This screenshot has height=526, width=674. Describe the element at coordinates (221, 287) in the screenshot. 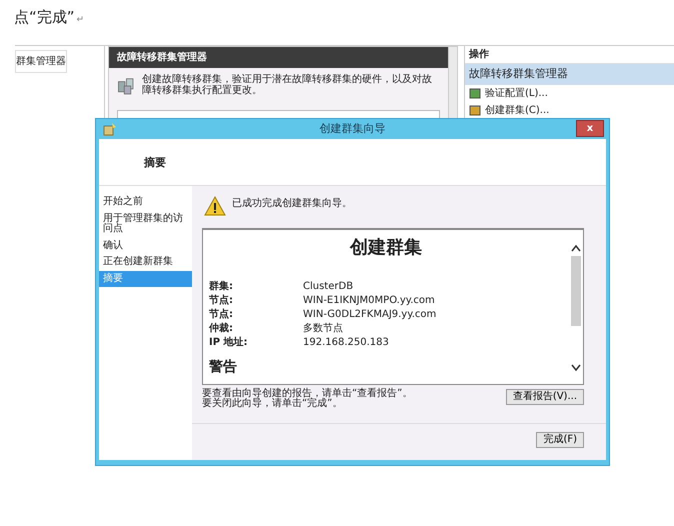

I see `field-label: 群集:` at that location.